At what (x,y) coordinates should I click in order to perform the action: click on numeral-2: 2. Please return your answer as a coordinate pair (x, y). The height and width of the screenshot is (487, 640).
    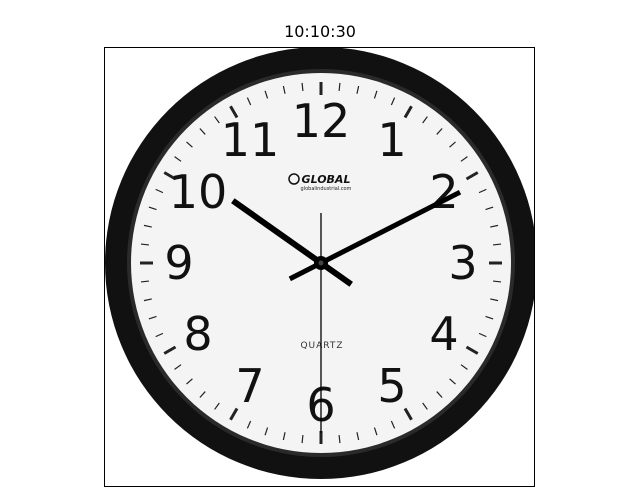
    Looking at the image, I should click on (443, 192).